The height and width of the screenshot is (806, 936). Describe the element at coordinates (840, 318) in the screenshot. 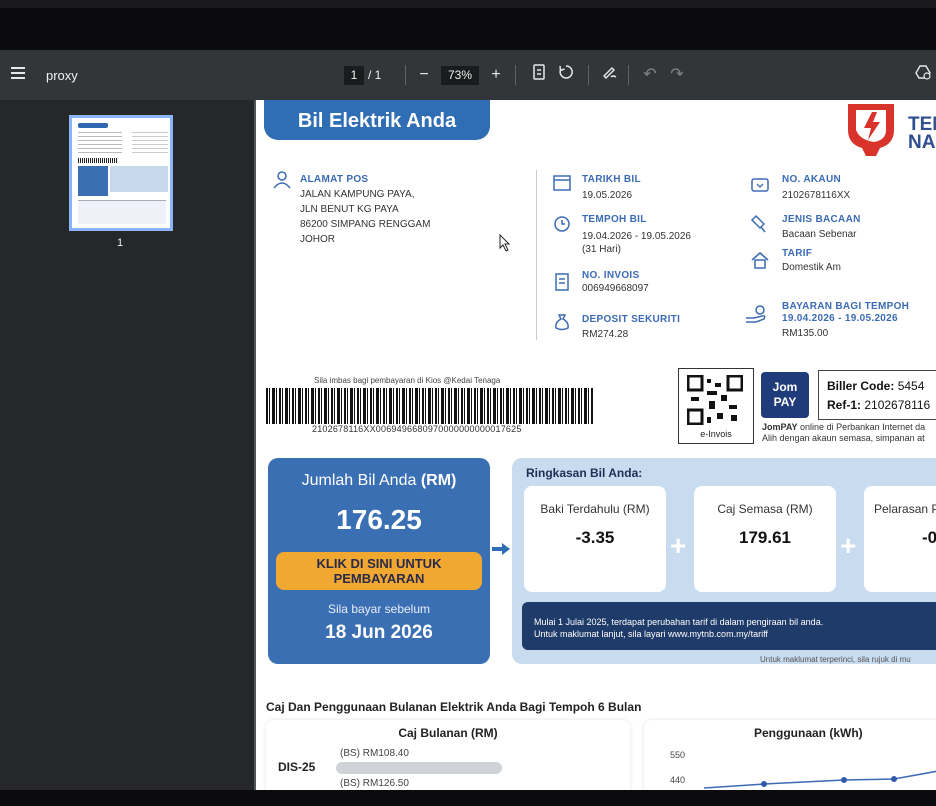

I see `payment-period-dates: 19.04.2026 - 19.05.2026` at that location.